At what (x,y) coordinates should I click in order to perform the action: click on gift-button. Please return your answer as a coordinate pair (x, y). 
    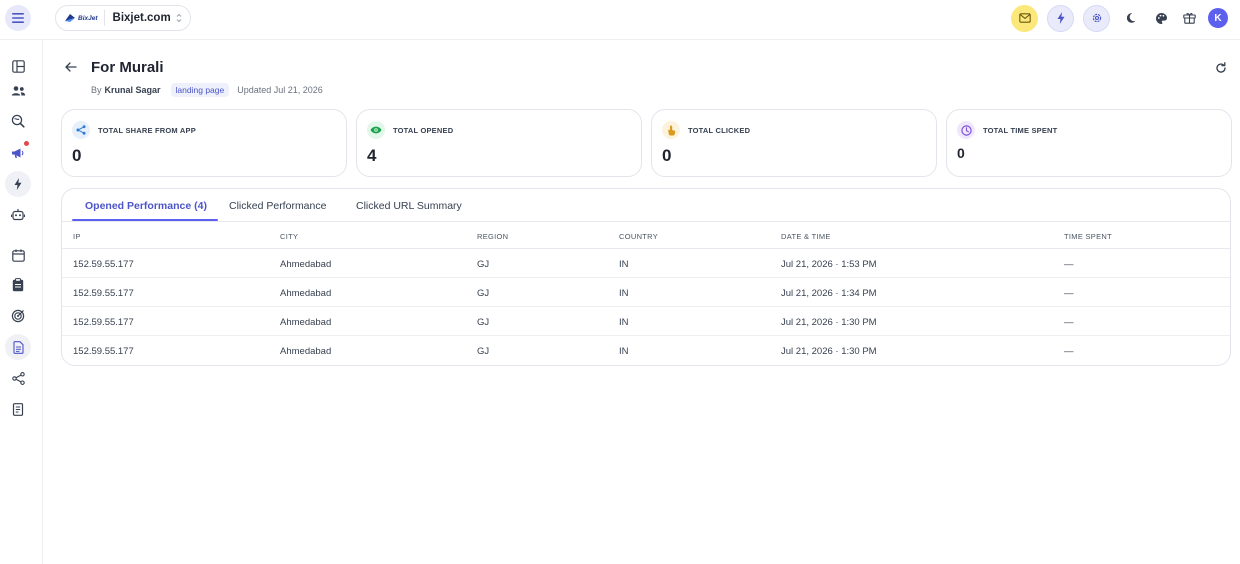
    Looking at the image, I should click on (1189, 18).